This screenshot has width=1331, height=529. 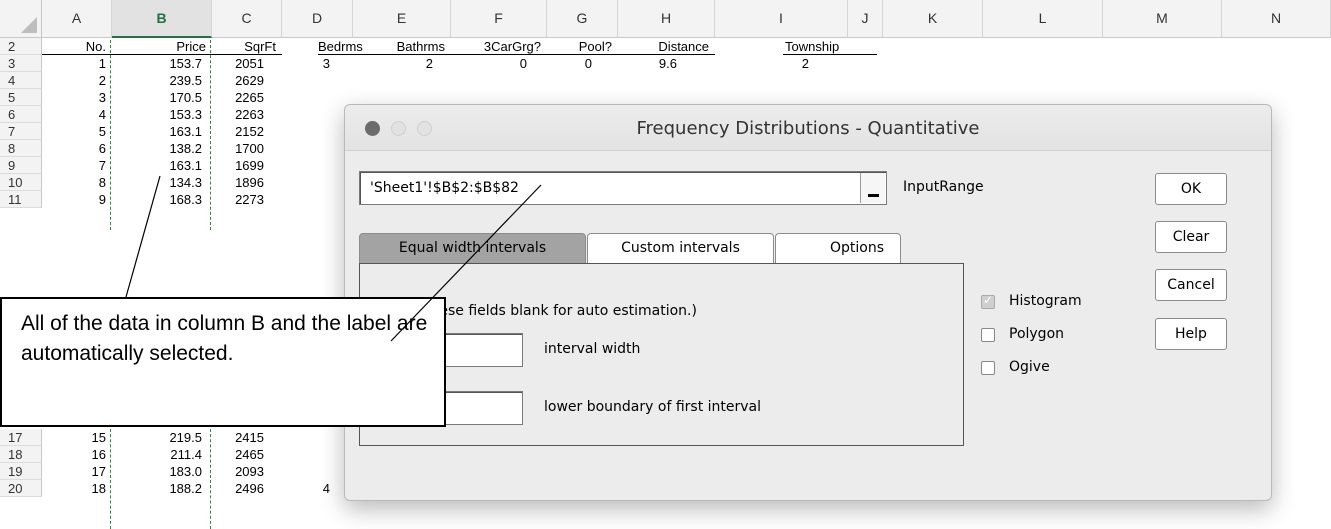 What do you see at coordinates (77, 46) in the screenshot?
I see `header-cell: No.` at bounding box center [77, 46].